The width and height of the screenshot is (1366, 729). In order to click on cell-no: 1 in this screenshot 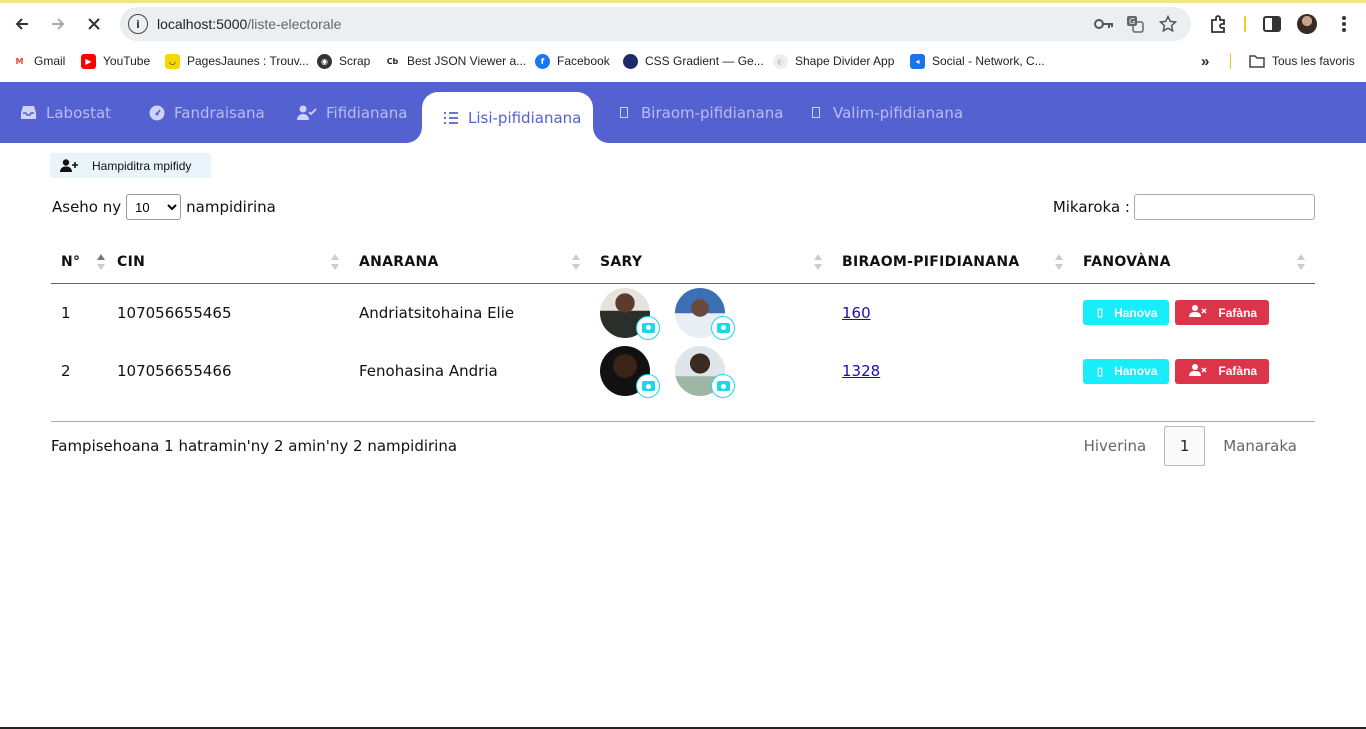, I will do `click(66, 312)`.